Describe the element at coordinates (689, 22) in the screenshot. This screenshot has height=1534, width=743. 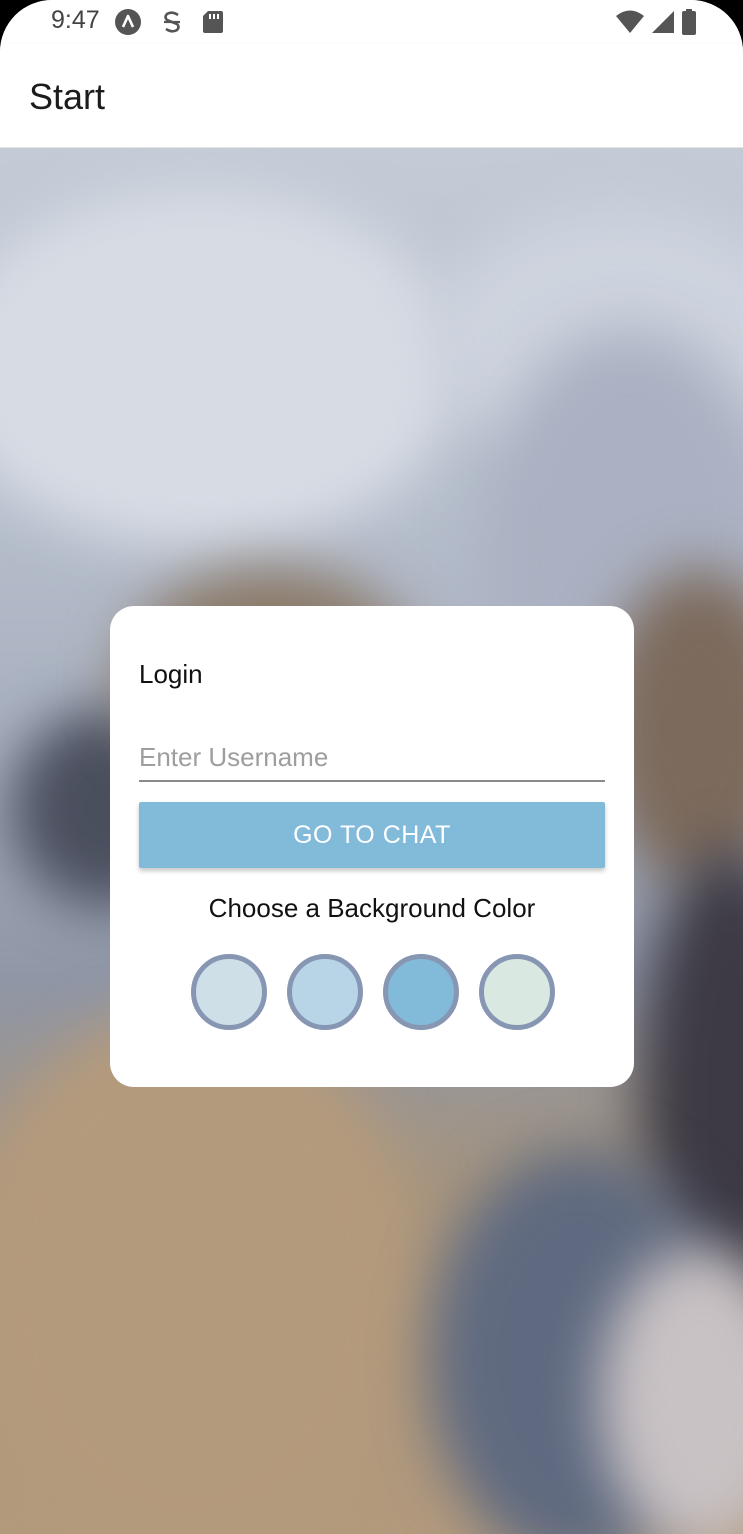
I see `battery-icon` at that location.